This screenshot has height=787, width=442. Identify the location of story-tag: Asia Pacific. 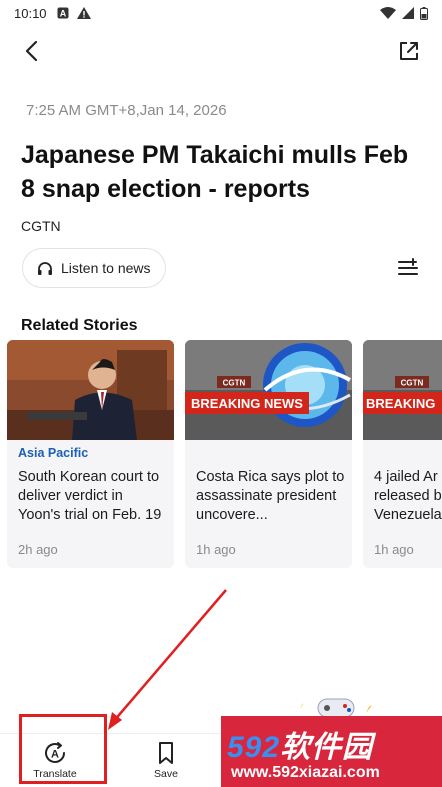
(53, 453).